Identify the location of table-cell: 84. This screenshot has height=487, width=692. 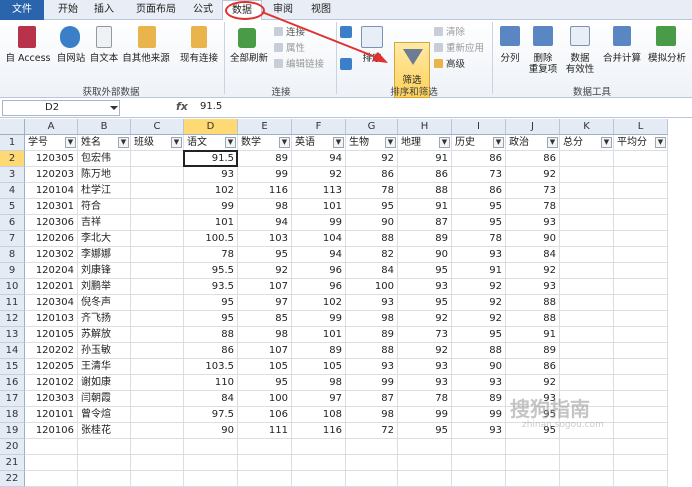
(533, 255).